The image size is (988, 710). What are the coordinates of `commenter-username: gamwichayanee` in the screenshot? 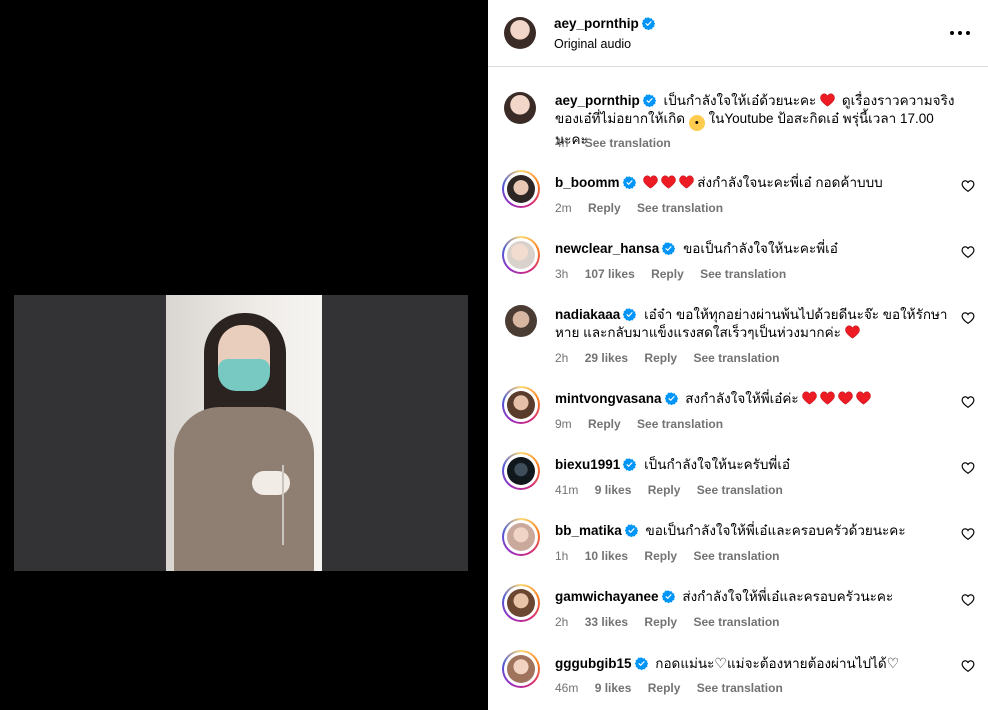 It's located at (615, 596).